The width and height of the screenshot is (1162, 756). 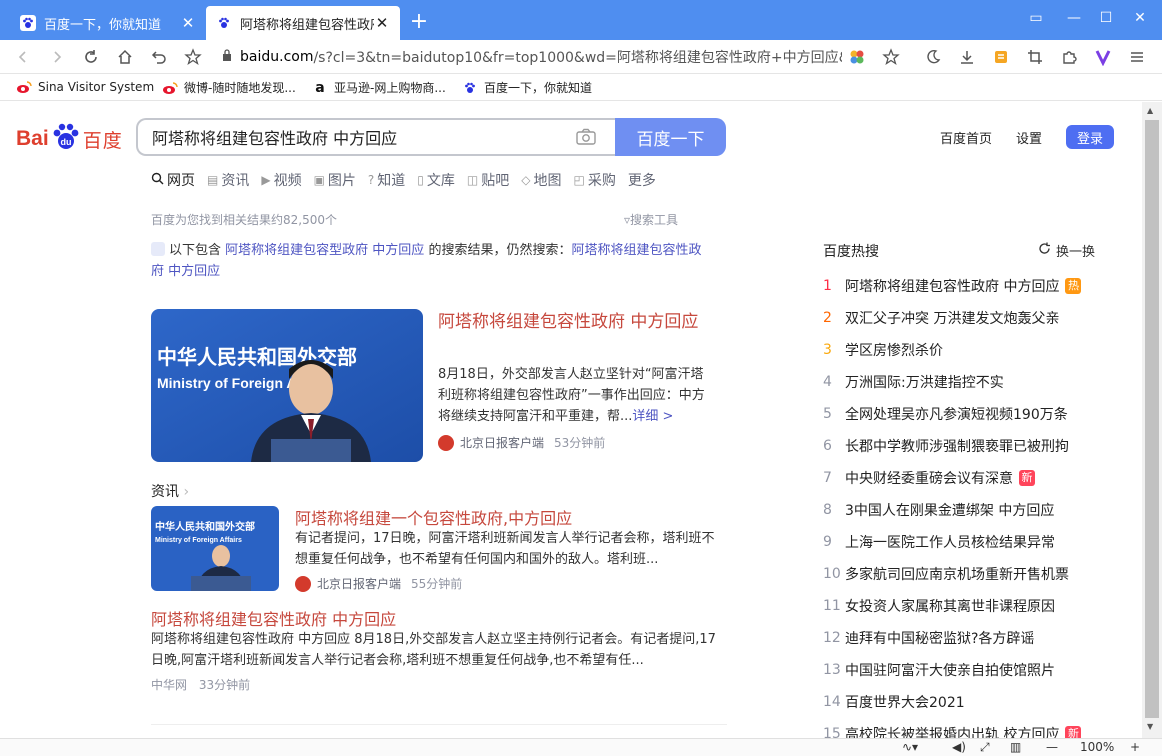 What do you see at coordinates (1150, 726) in the screenshot?
I see `scroll-down-icon: ▼` at bounding box center [1150, 726].